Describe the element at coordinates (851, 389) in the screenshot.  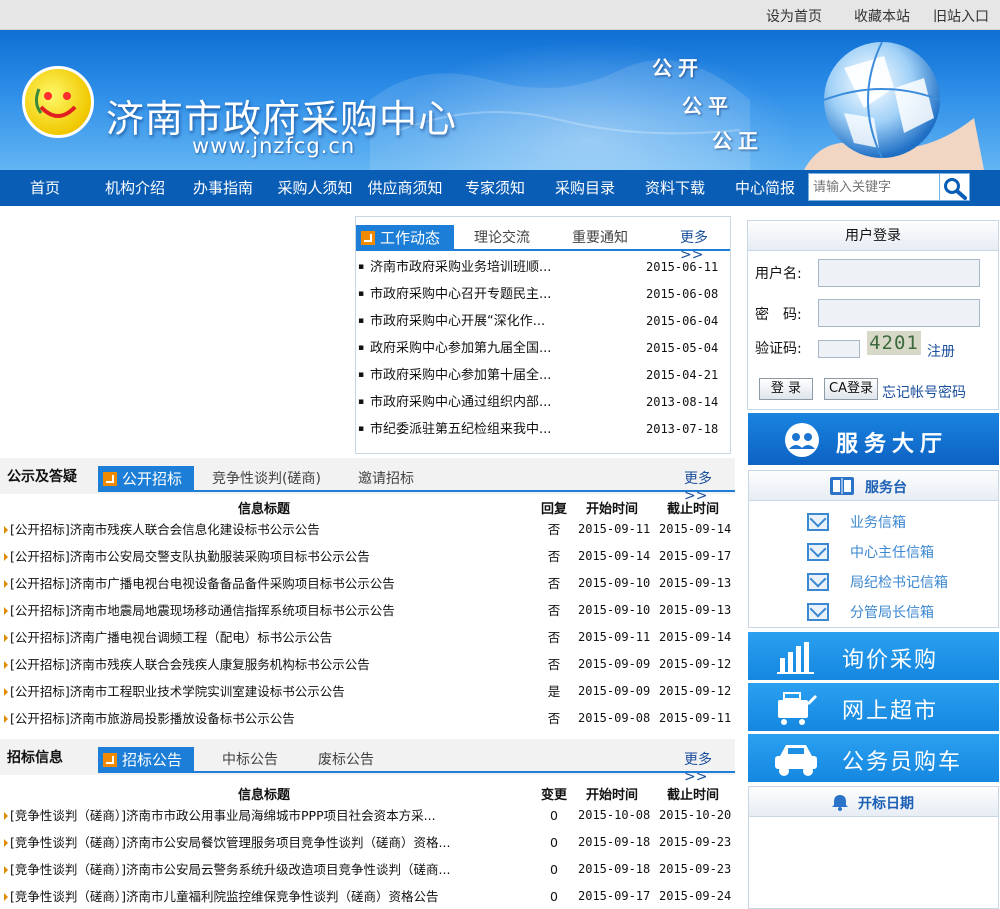
I see `ca-login-button: CA登录` at that location.